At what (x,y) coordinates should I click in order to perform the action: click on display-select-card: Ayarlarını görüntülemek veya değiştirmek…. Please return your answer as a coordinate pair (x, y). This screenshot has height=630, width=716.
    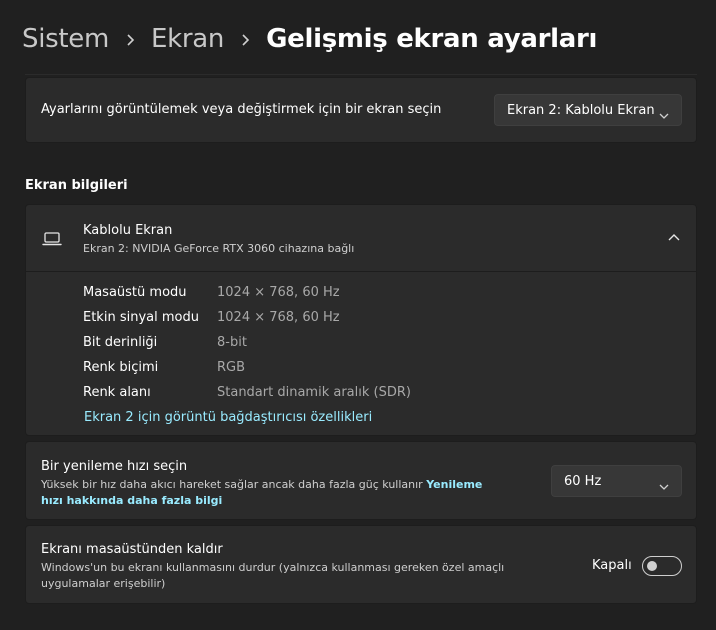
    Looking at the image, I should click on (361, 110).